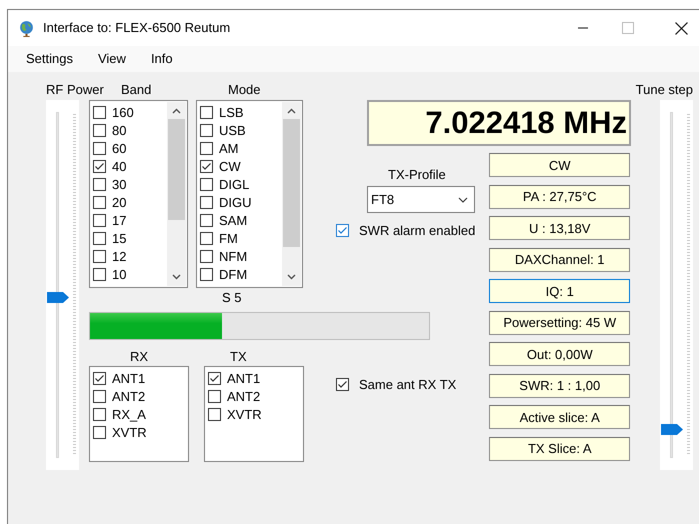 The width and height of the screenshot is (699, 524). I want to click on checkbox-list: ANT1 ANT2 XVTR, so click(254, 414).